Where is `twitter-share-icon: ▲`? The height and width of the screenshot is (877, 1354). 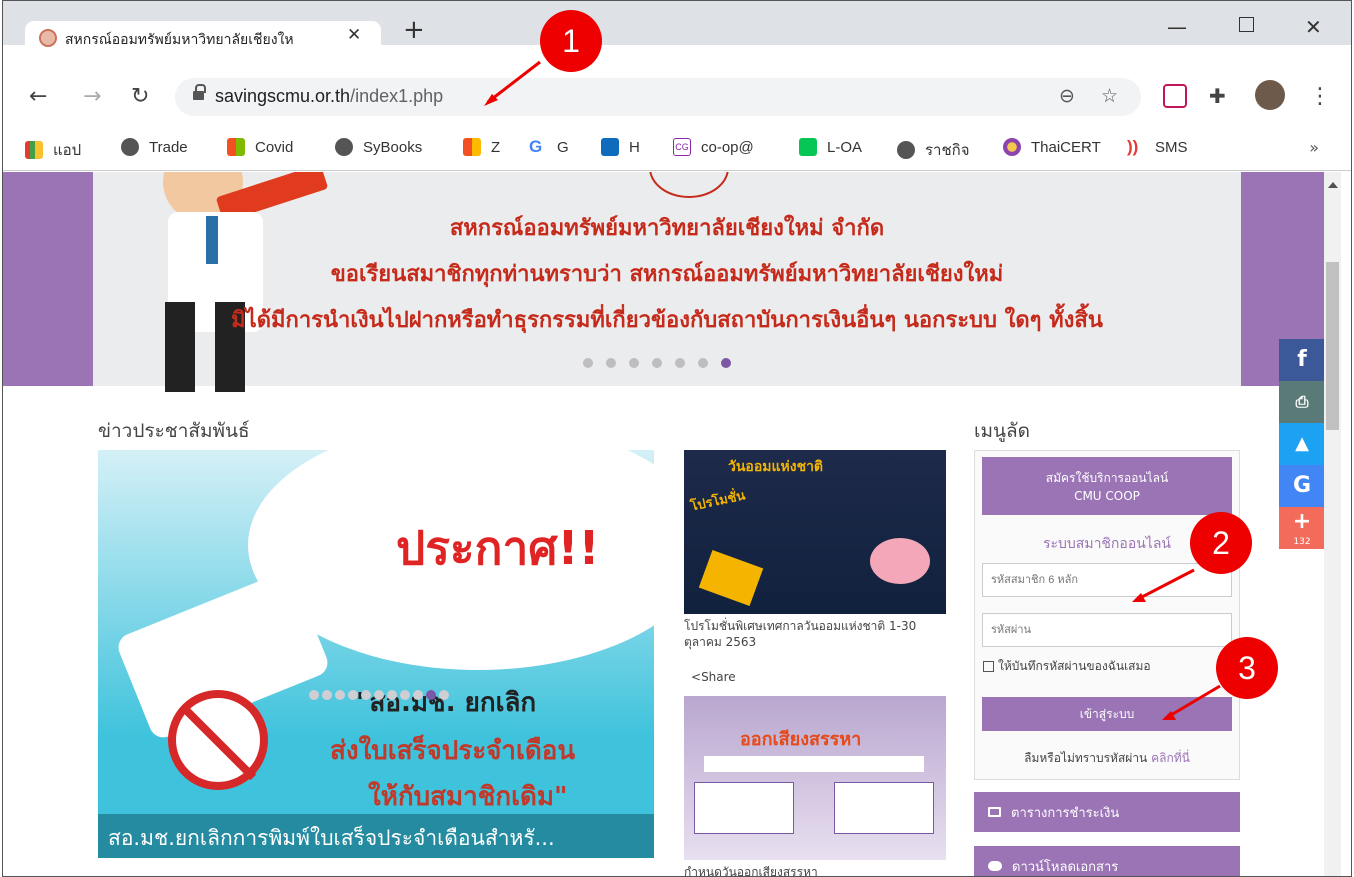
twitter-share-icon: ▲ is located at coordinates (1302, 444).